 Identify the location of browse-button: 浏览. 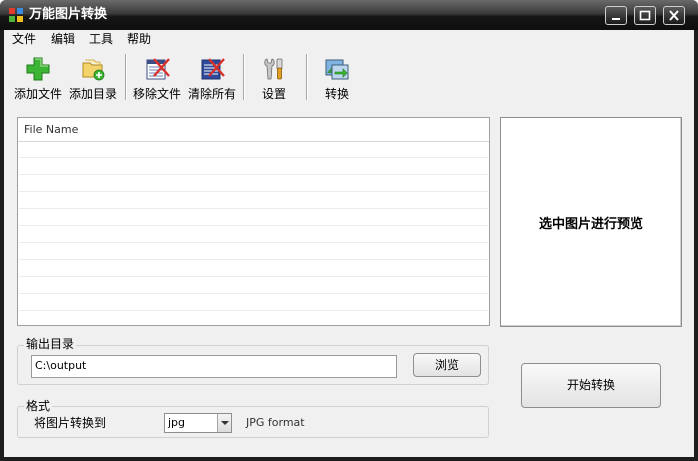
(447, 365).